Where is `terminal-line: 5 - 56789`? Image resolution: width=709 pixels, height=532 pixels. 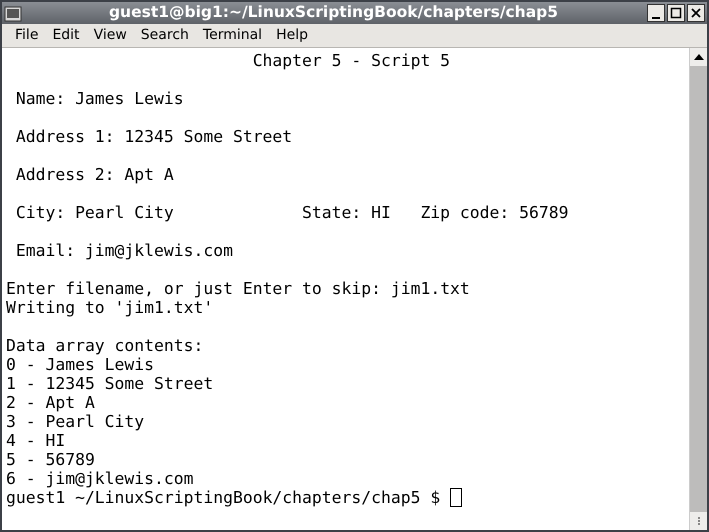
terminal-line: 5 - 56789 is located at coordinates (50, 459).